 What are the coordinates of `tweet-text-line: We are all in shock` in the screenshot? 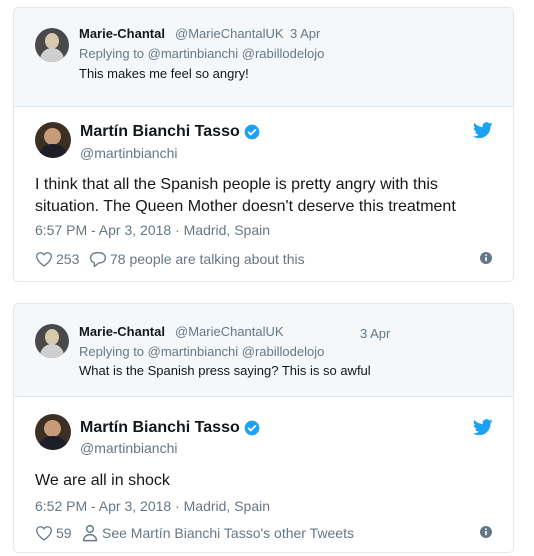 It's located at (102, 480).